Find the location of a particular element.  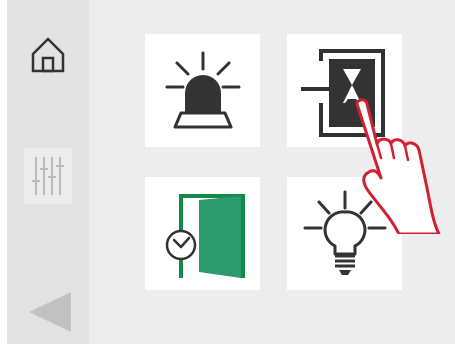

alarm-beacon-icon is located at coordinates (202, 89).